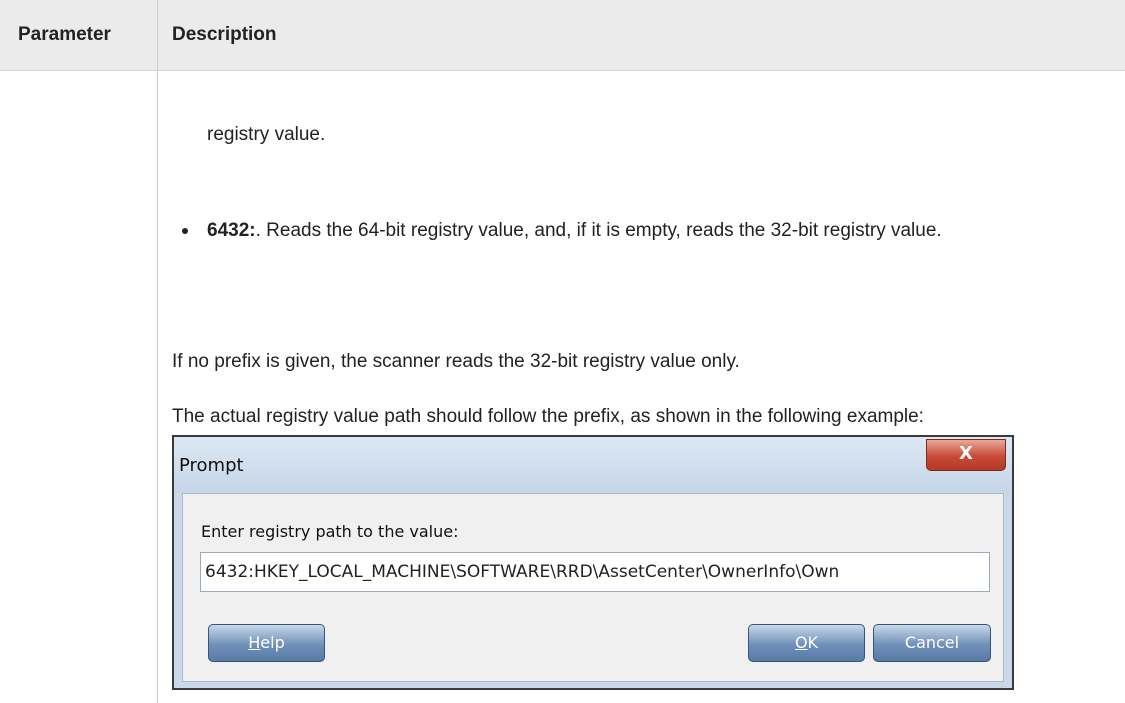  Describe the element at coordinates (211, 465) in the screenshot. I see `dialog-title: Prompt` at that location.